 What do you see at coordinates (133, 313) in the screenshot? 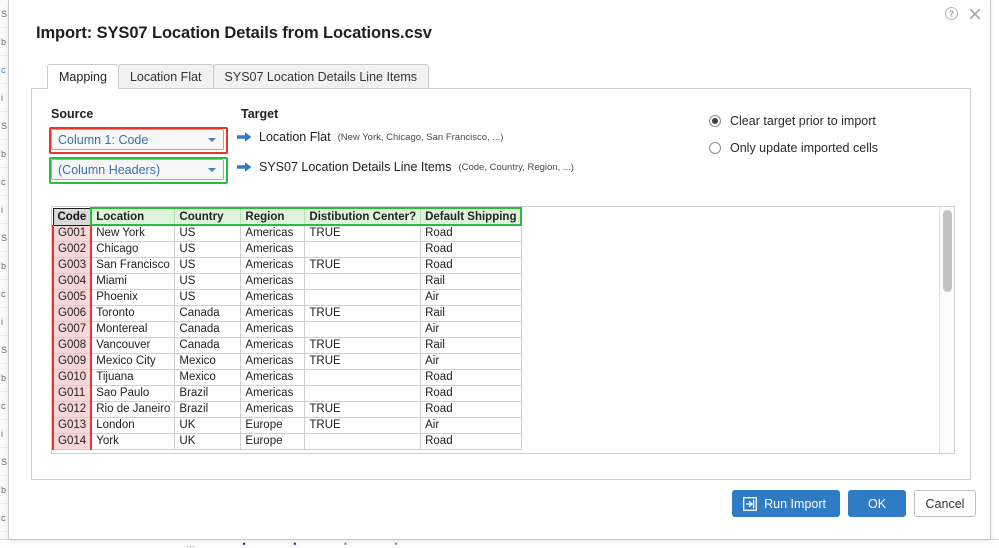
I see `table-cell: Toronto` at bounding box center [133, 313].